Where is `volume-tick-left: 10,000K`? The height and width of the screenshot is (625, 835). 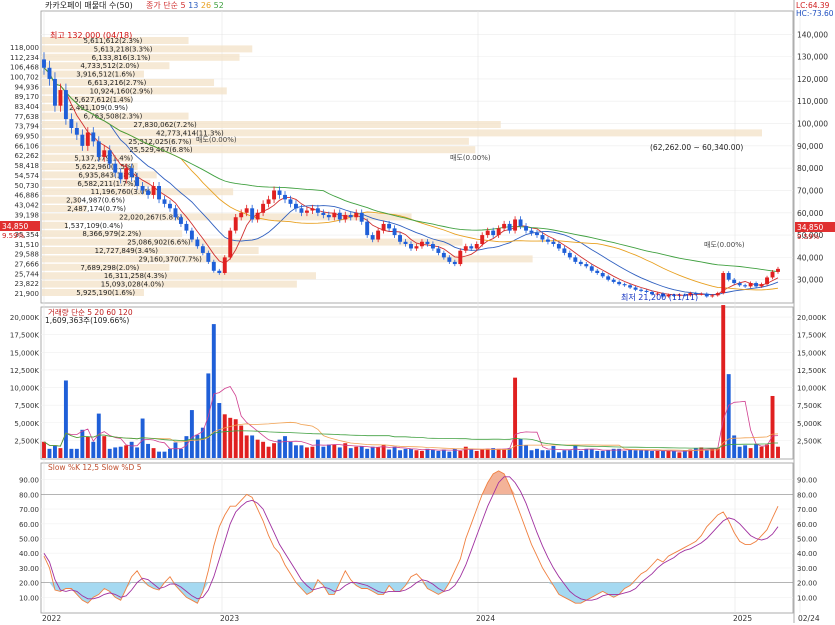
volume-tick-left: 10,000K is located at coordinates (24, 389).